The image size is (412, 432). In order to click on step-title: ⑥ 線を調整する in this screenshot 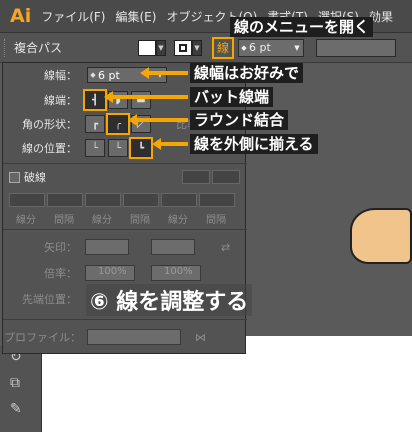, I will do `click(169, 300)`.